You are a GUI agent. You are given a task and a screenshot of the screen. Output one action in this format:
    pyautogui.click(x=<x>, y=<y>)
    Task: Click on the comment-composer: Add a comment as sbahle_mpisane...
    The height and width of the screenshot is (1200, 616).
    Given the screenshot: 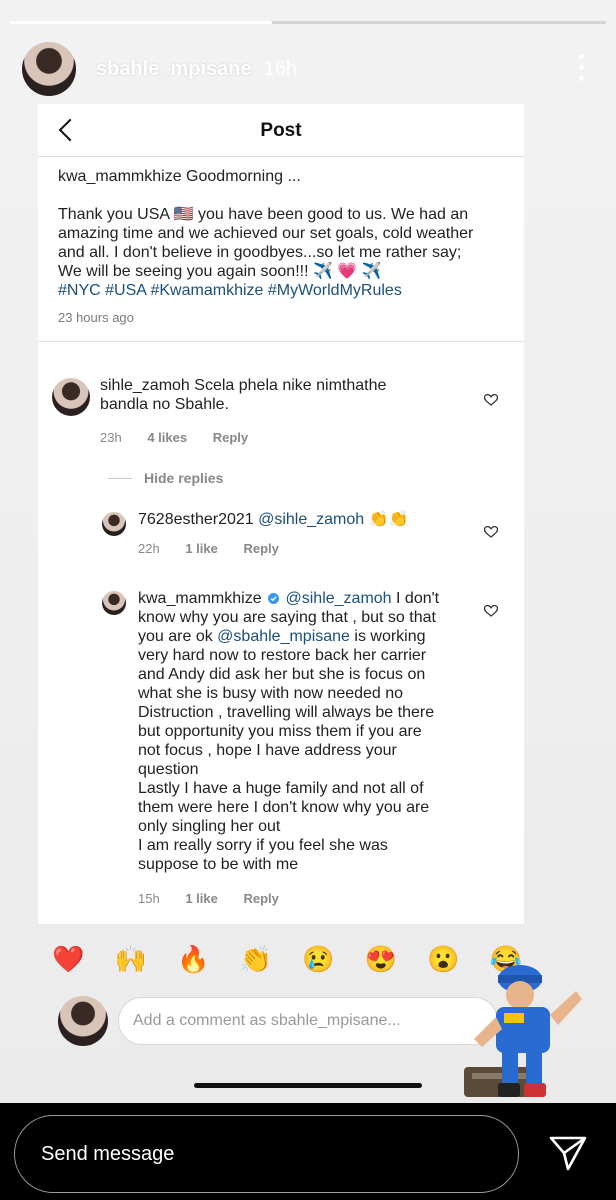 What is the action you would take?
    pyautogui.click(x=278, y=1021)
    